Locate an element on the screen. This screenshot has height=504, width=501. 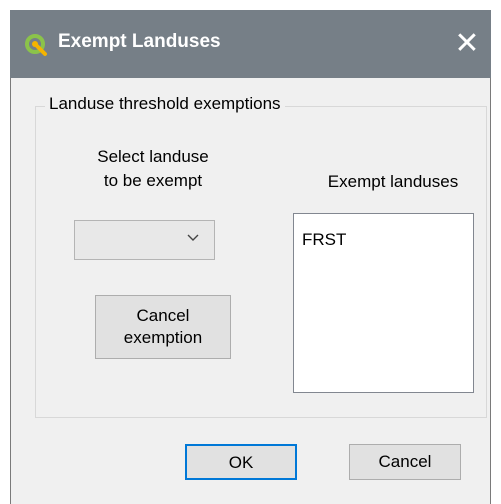
chevron-down-icon is located at coordinates (193, 237).